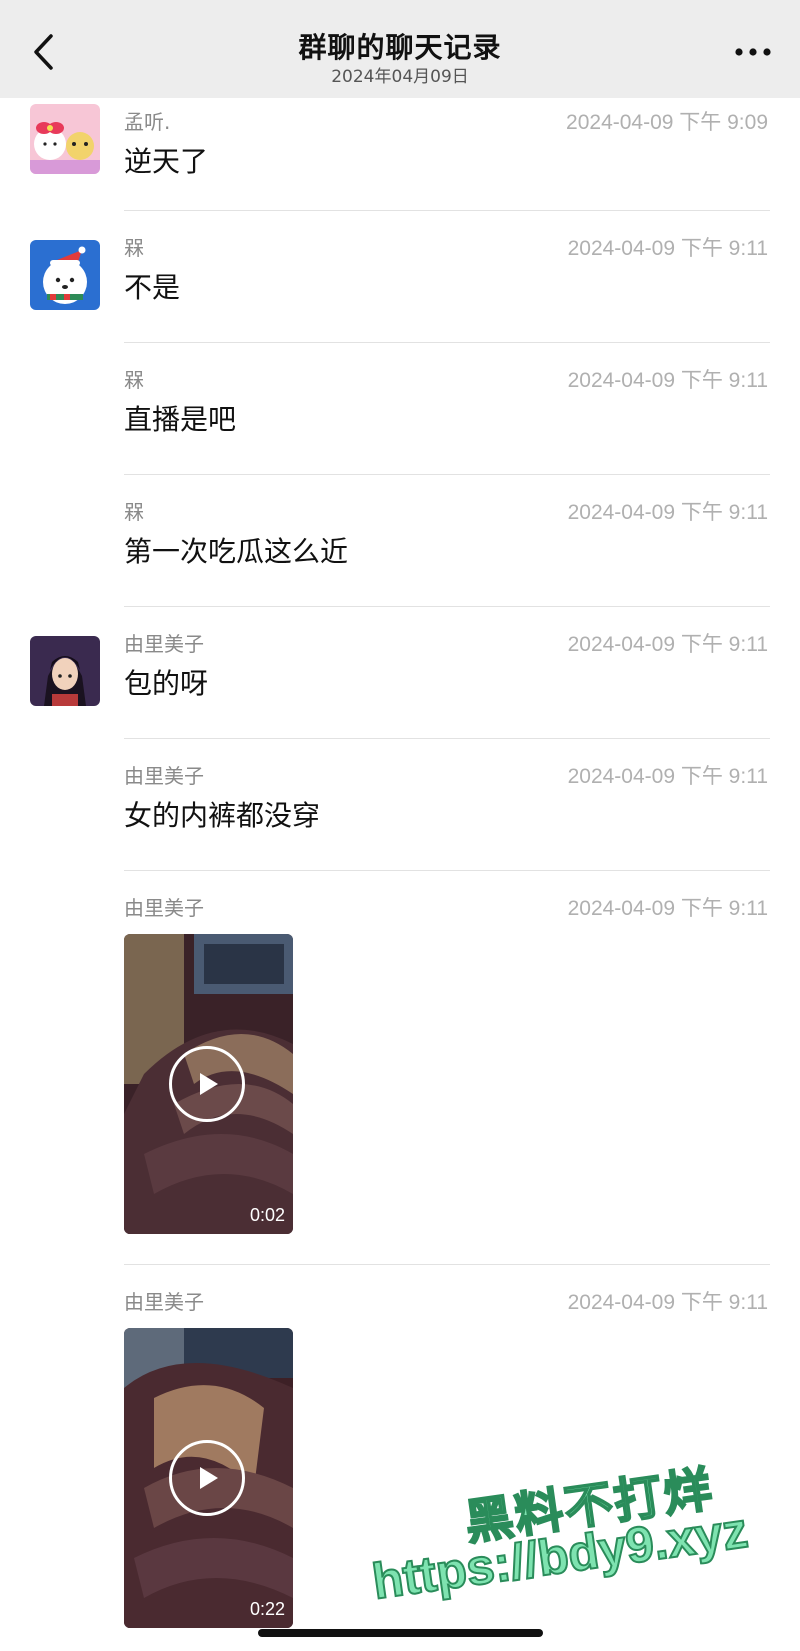  Describe the element at coordinates (667, 122) in the screenshot. I see `message-time: 2024-04-09 下午 9:09` at that location.